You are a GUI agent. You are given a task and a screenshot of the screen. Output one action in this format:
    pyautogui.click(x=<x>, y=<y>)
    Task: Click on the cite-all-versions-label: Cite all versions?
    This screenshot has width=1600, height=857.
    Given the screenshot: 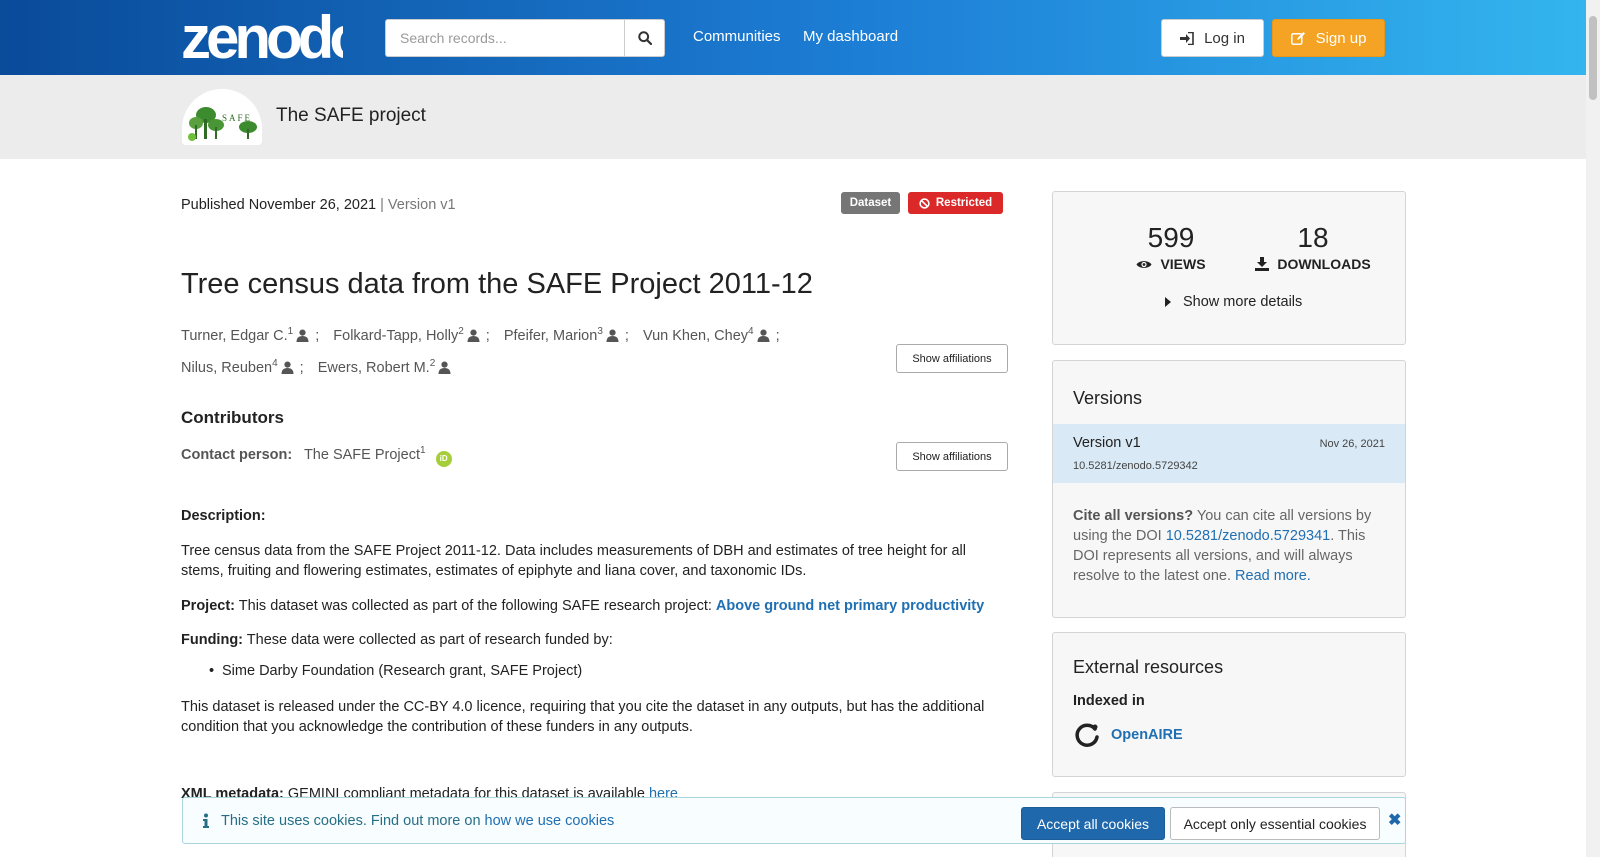 What is the action you would take?
    pyautogui.click(x=1133, y=516)
    